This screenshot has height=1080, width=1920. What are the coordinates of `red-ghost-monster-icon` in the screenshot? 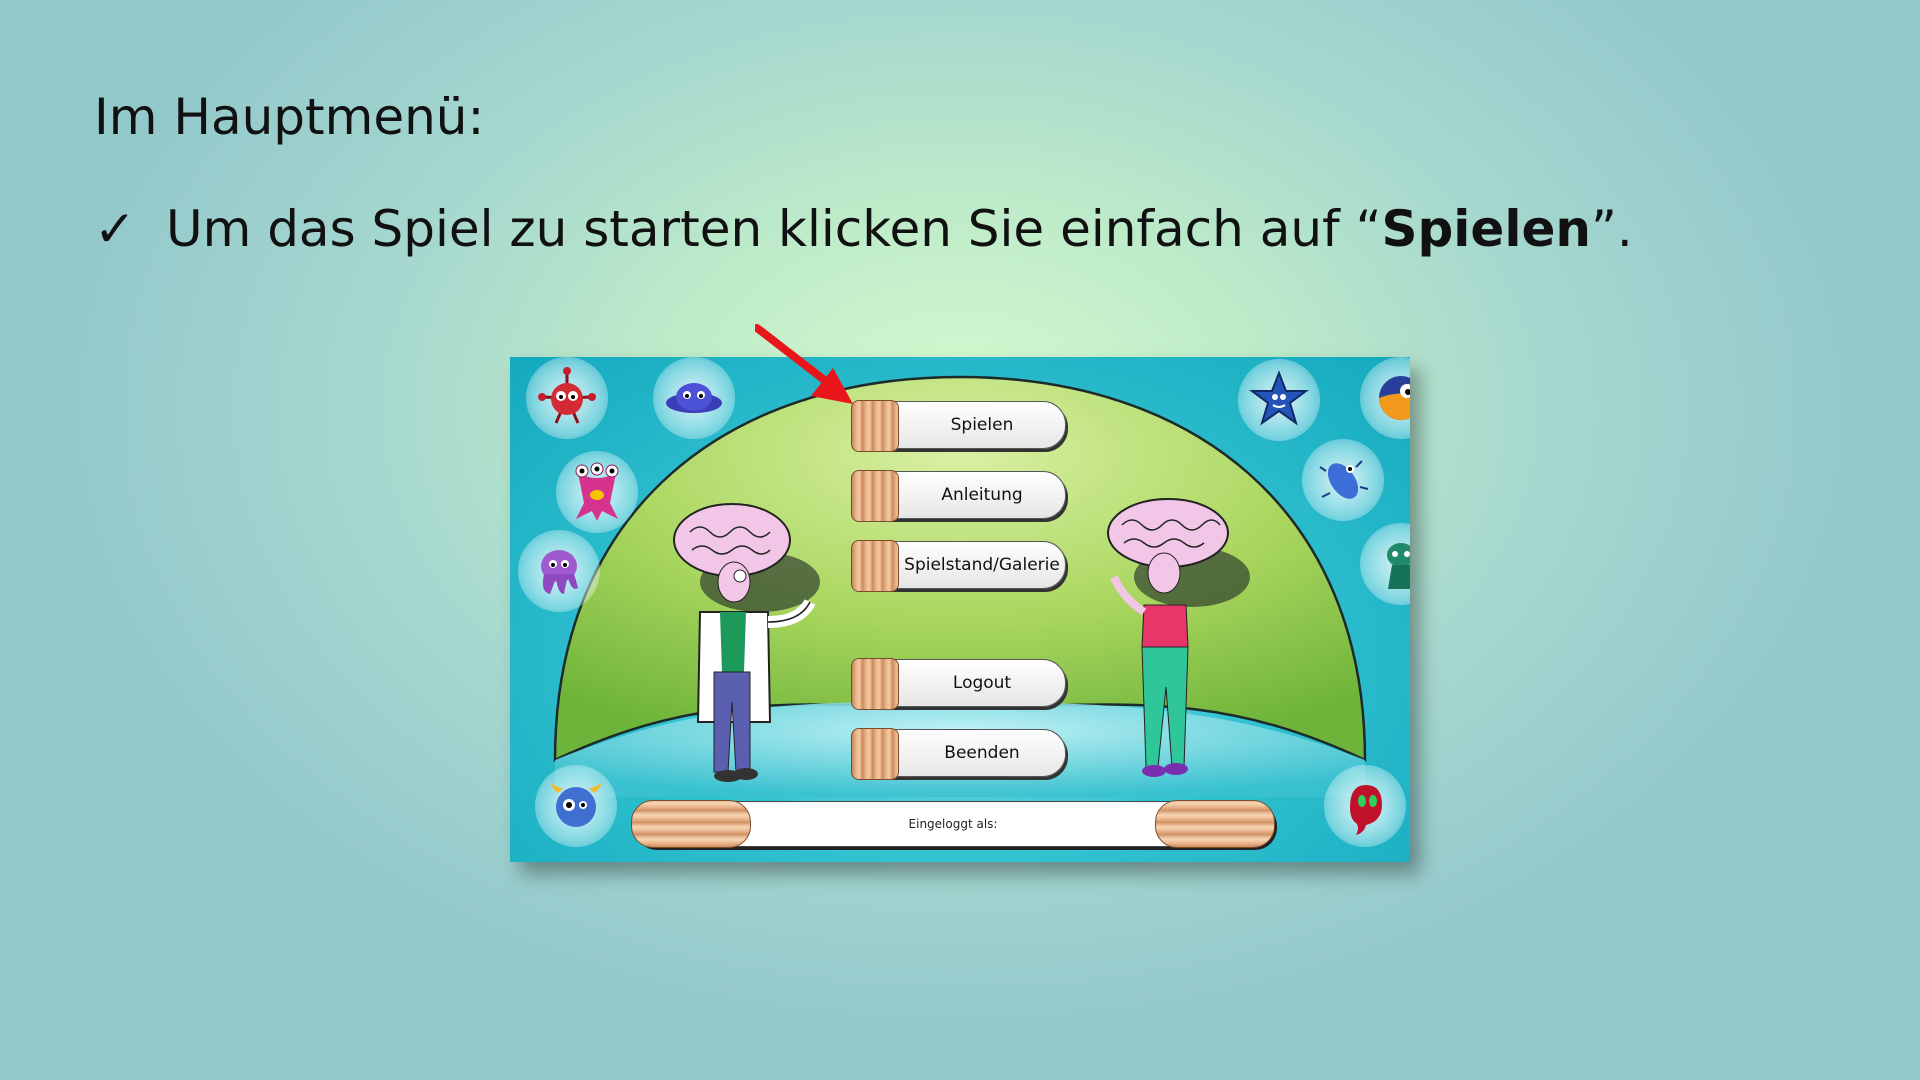 It's located at (1365, 806).